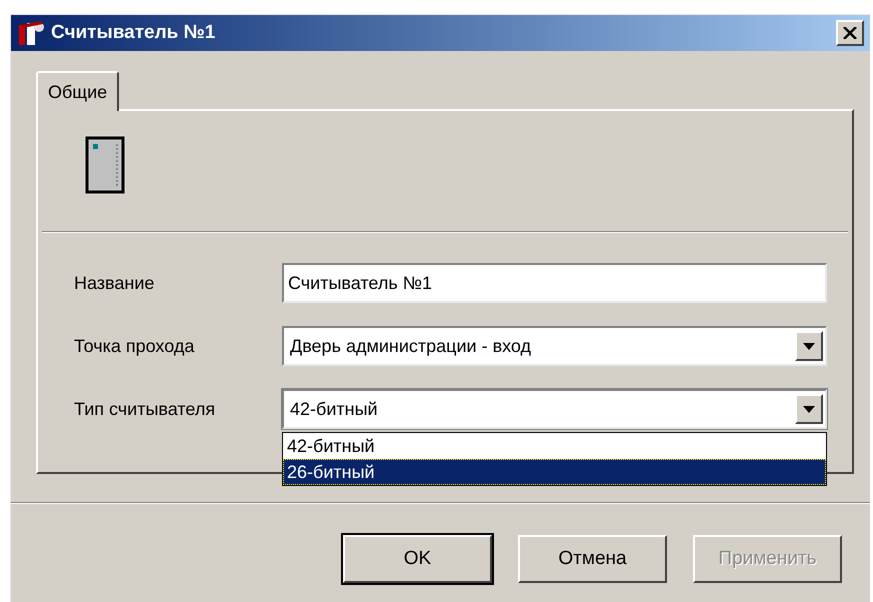 This screenshot has height=602, width=873. What do you see at coordinates (115, 283) in the screenshot?
I see `field-label: Название` at bounding box center [115, 283].